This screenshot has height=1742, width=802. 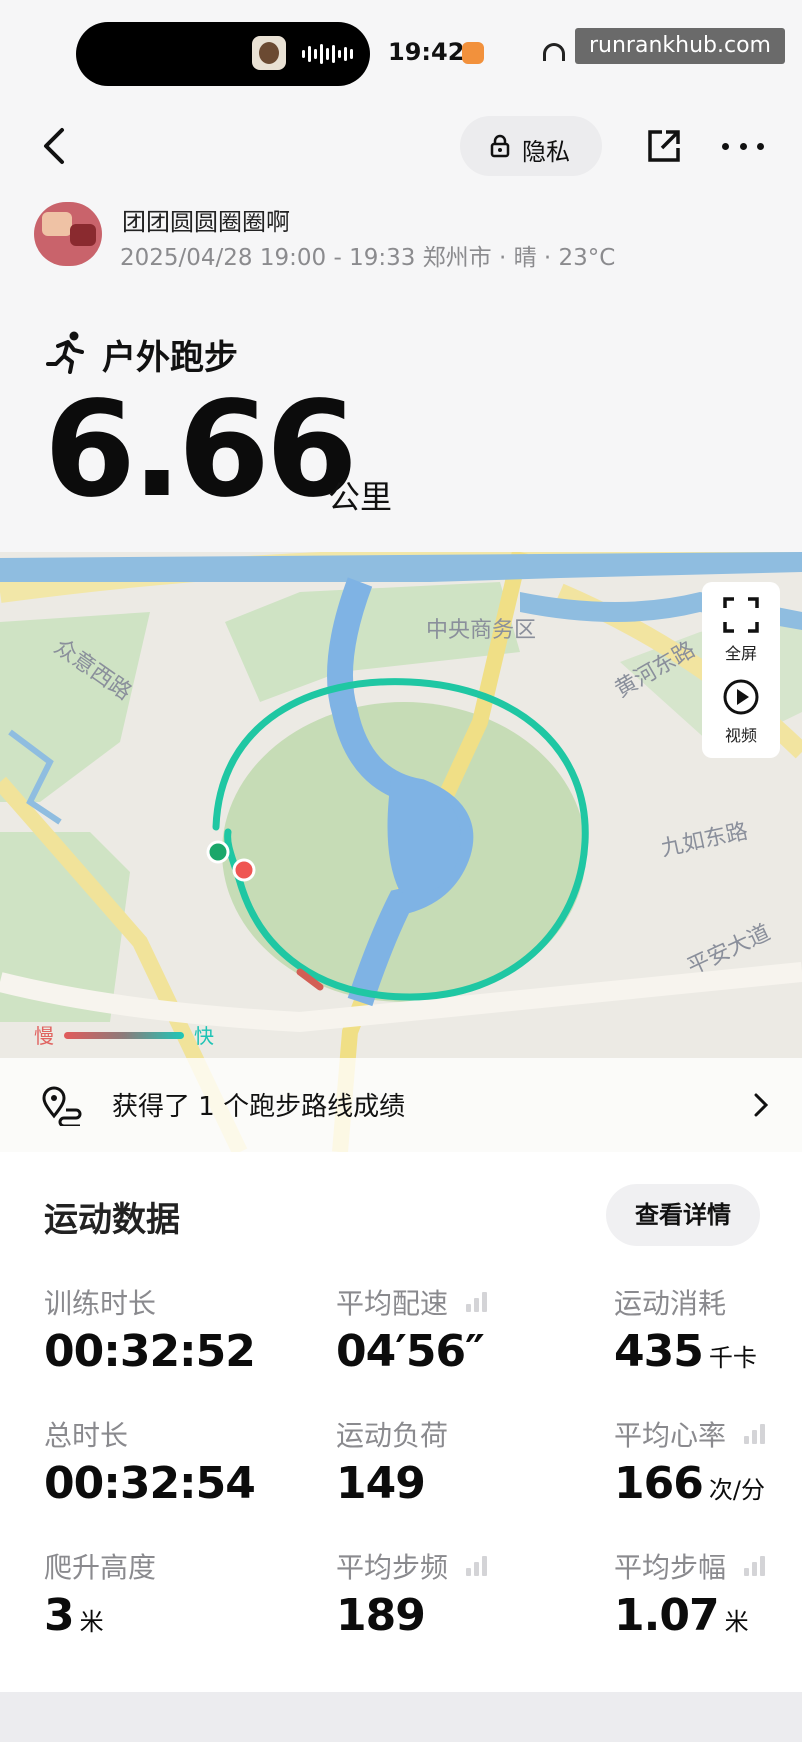 I want to click on stat-label: 平均配速, so click(x=392, y=1303).